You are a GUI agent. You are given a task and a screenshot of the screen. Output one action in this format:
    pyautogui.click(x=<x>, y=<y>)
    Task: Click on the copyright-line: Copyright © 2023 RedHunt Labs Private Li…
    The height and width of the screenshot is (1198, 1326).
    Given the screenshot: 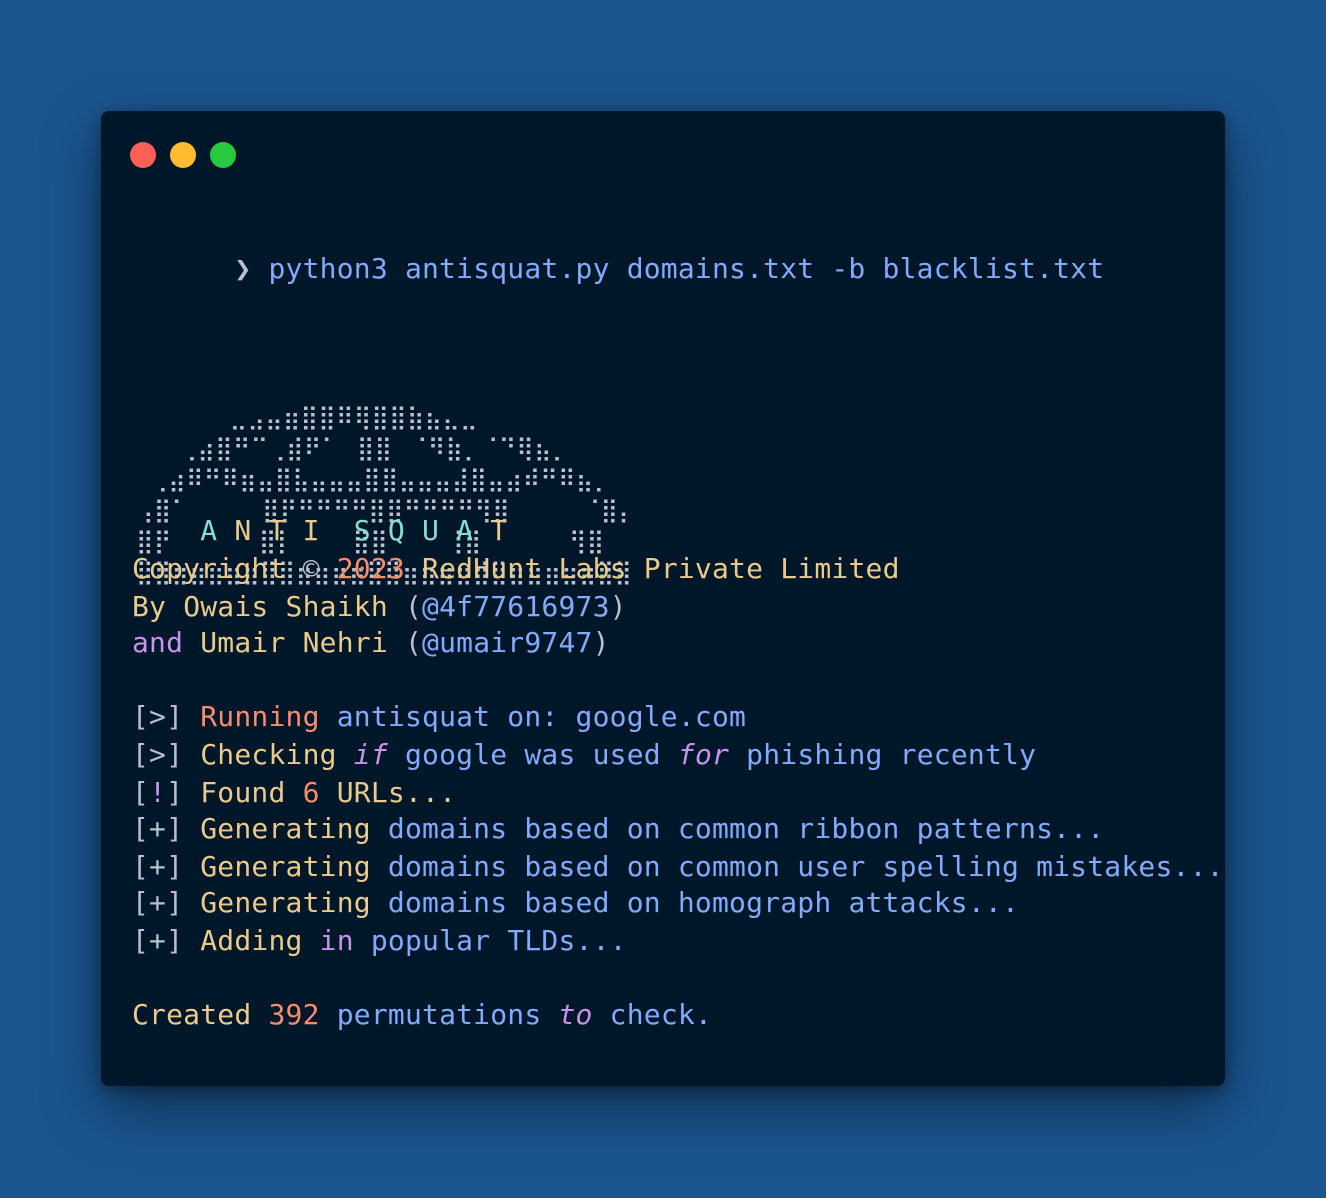 What is the action you would take?
    pyautogui.click(x=516, y=568)
    